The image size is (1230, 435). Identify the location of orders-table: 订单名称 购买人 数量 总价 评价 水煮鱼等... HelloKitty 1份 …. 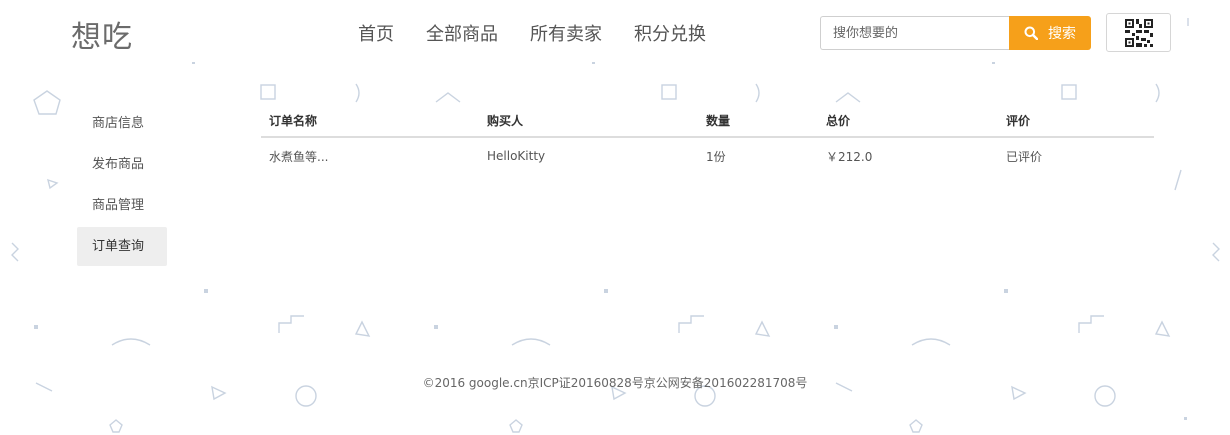
(707, 139).